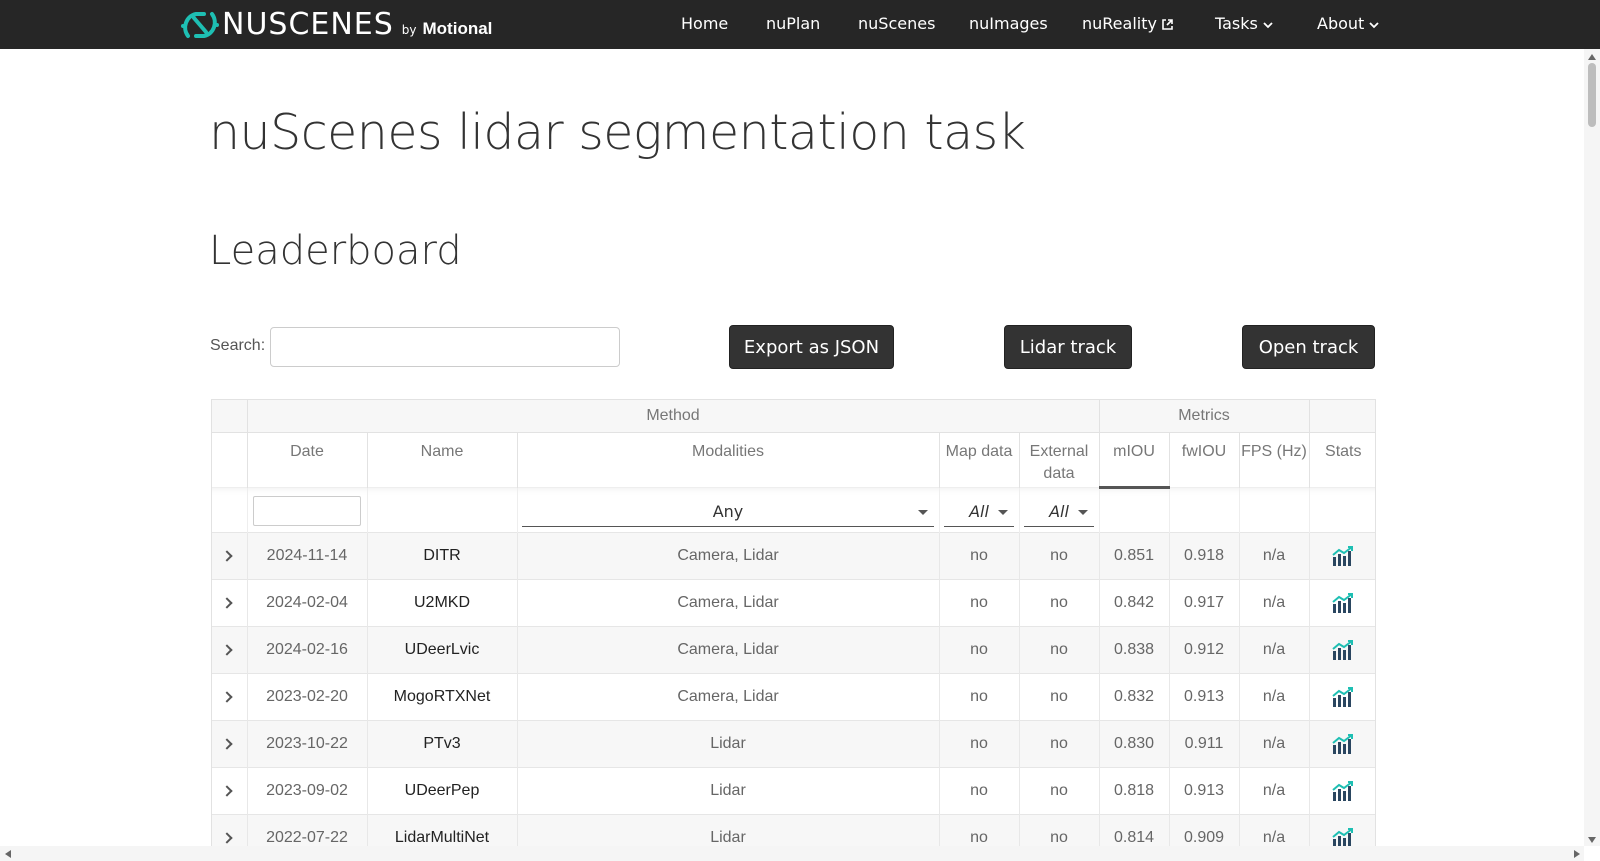 This screenshot has height=861, width=1600. What do you see at coordinates (1342, 416) in the screenshot?
I see `stats-group-cell` at bounding box center [1342, 416].